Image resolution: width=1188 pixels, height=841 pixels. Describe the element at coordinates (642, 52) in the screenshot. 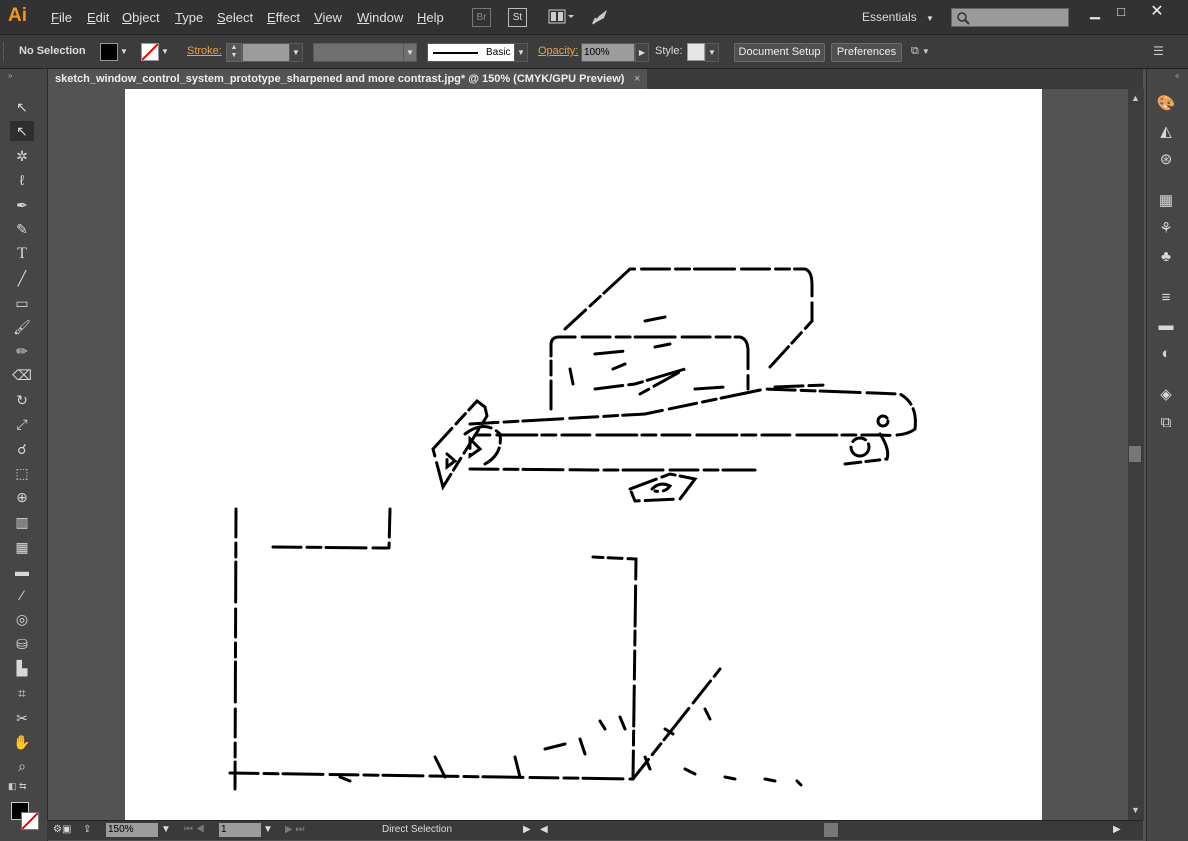

I see `chevron-right-icon: ▶` at that location.